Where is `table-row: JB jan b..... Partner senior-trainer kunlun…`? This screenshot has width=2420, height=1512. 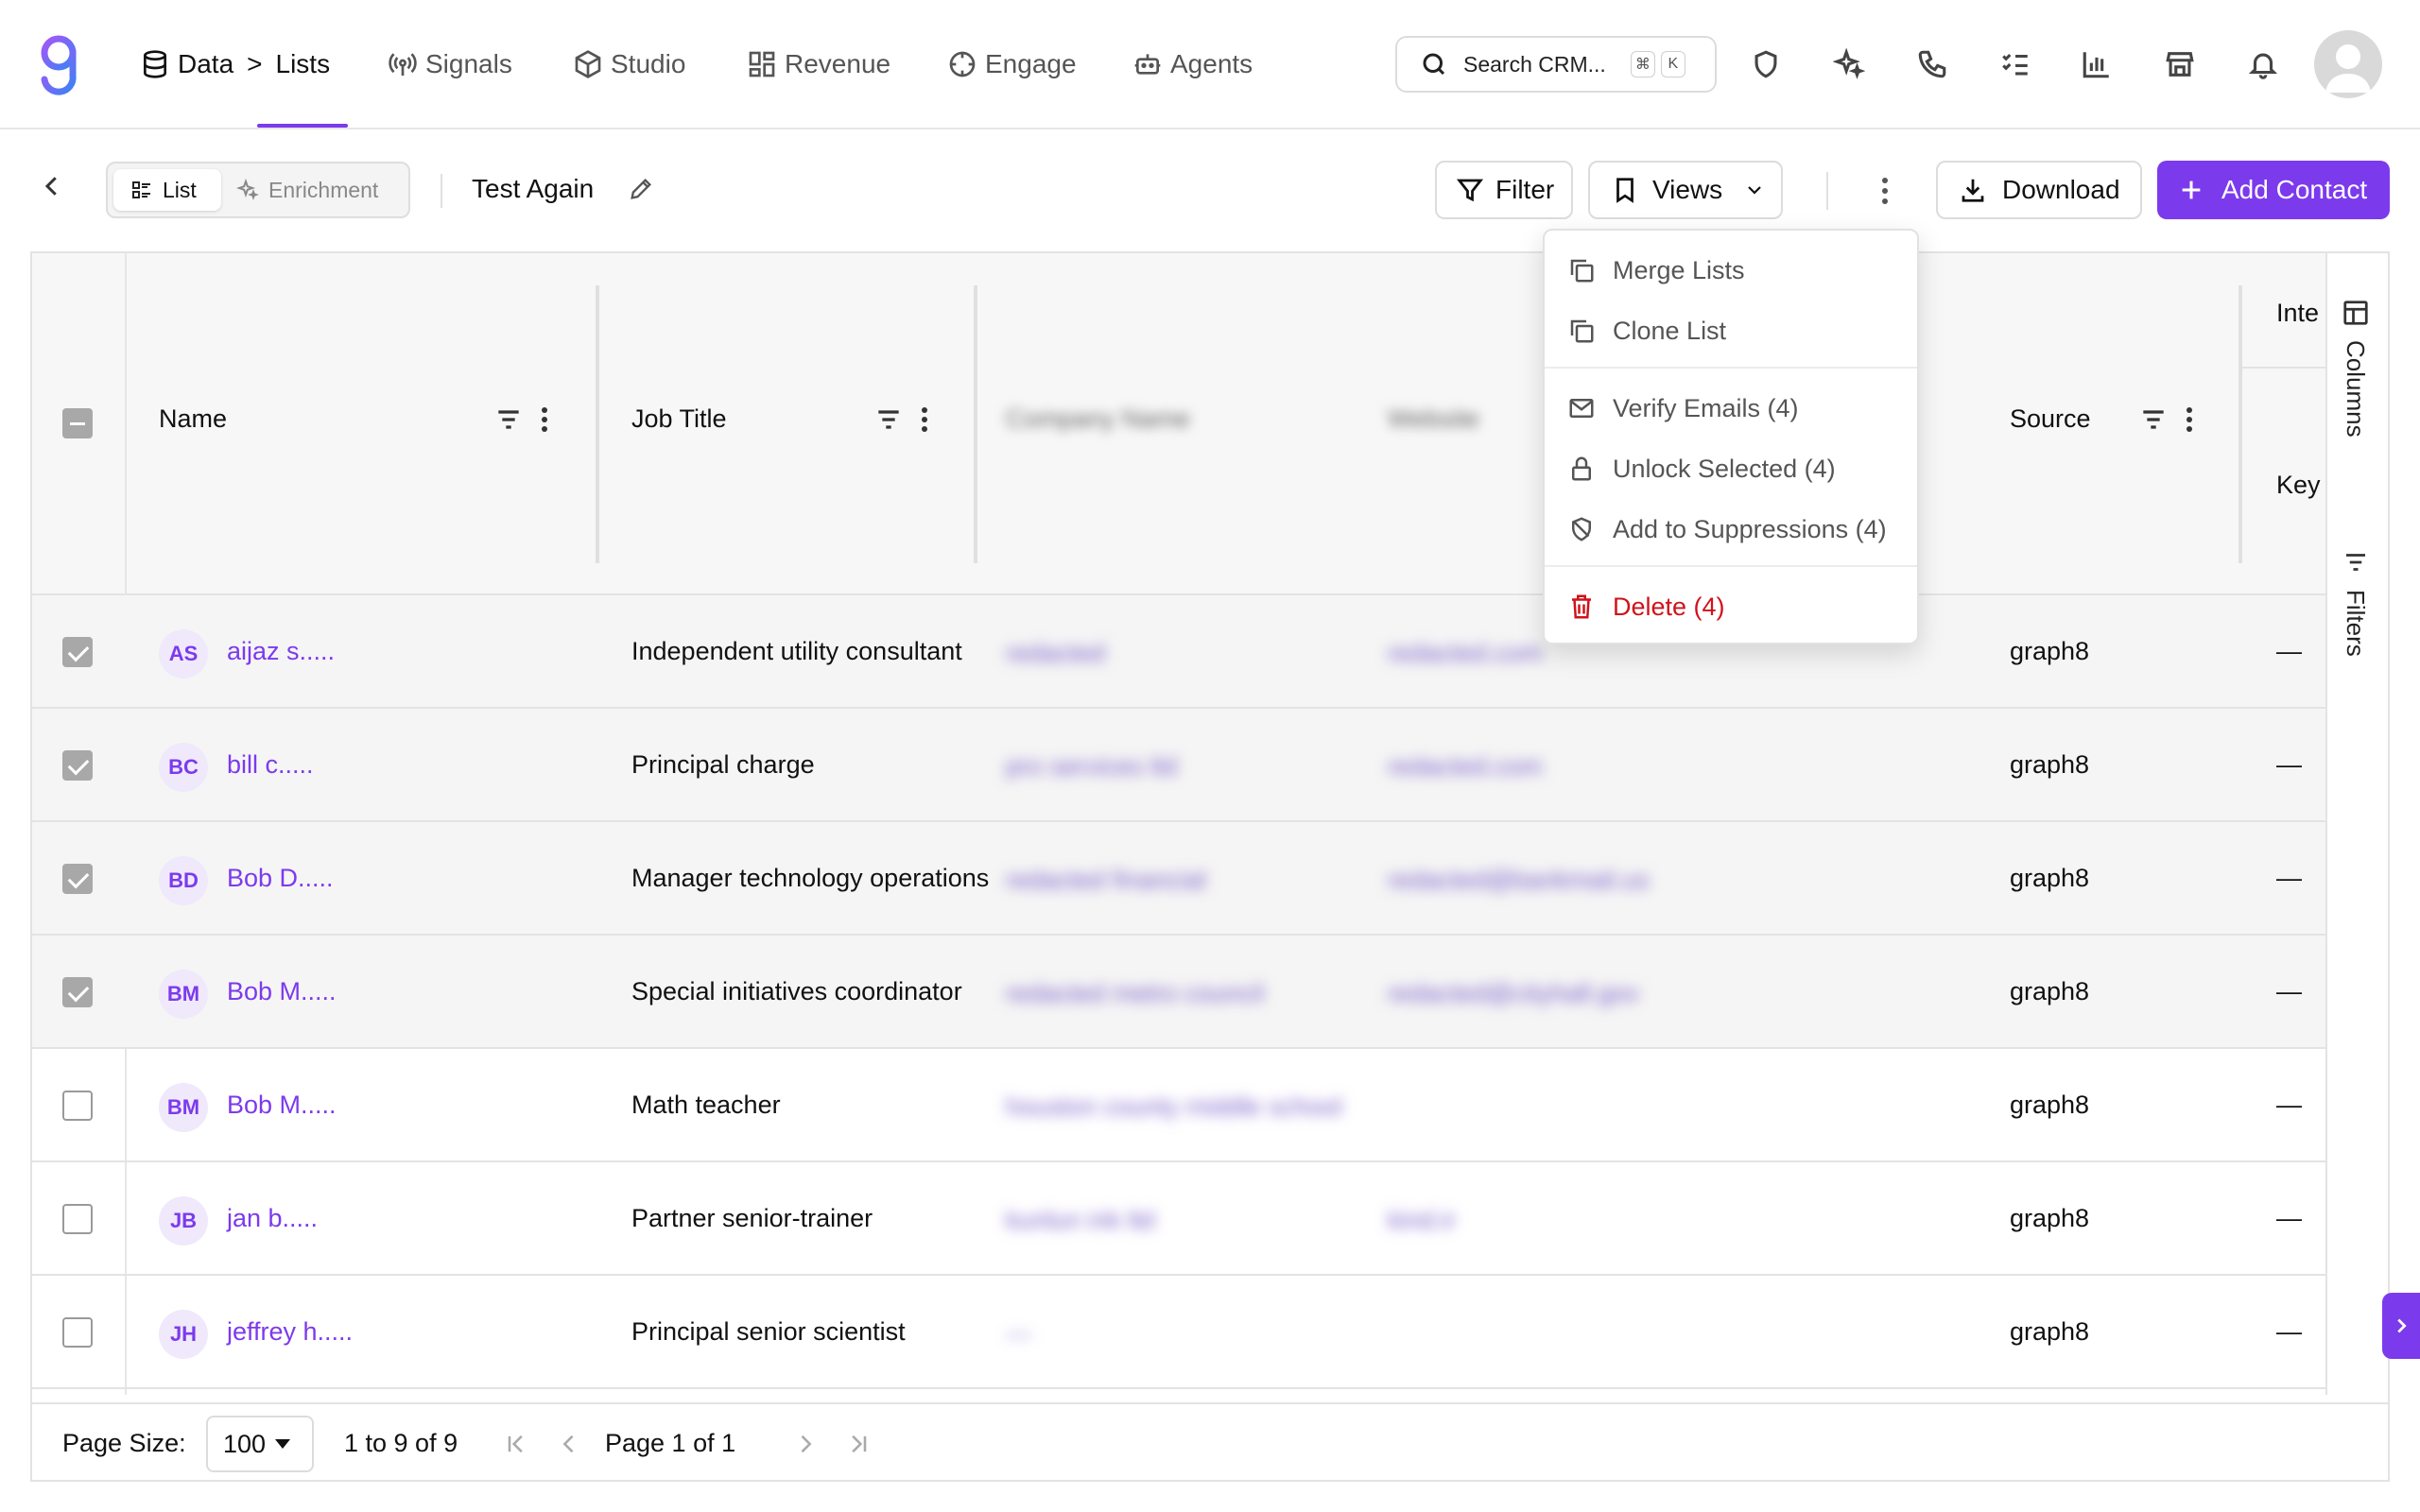
table-row: JB jan b..... Partner senior-trainer kunlun… is located at coordinates (1178, 1219).